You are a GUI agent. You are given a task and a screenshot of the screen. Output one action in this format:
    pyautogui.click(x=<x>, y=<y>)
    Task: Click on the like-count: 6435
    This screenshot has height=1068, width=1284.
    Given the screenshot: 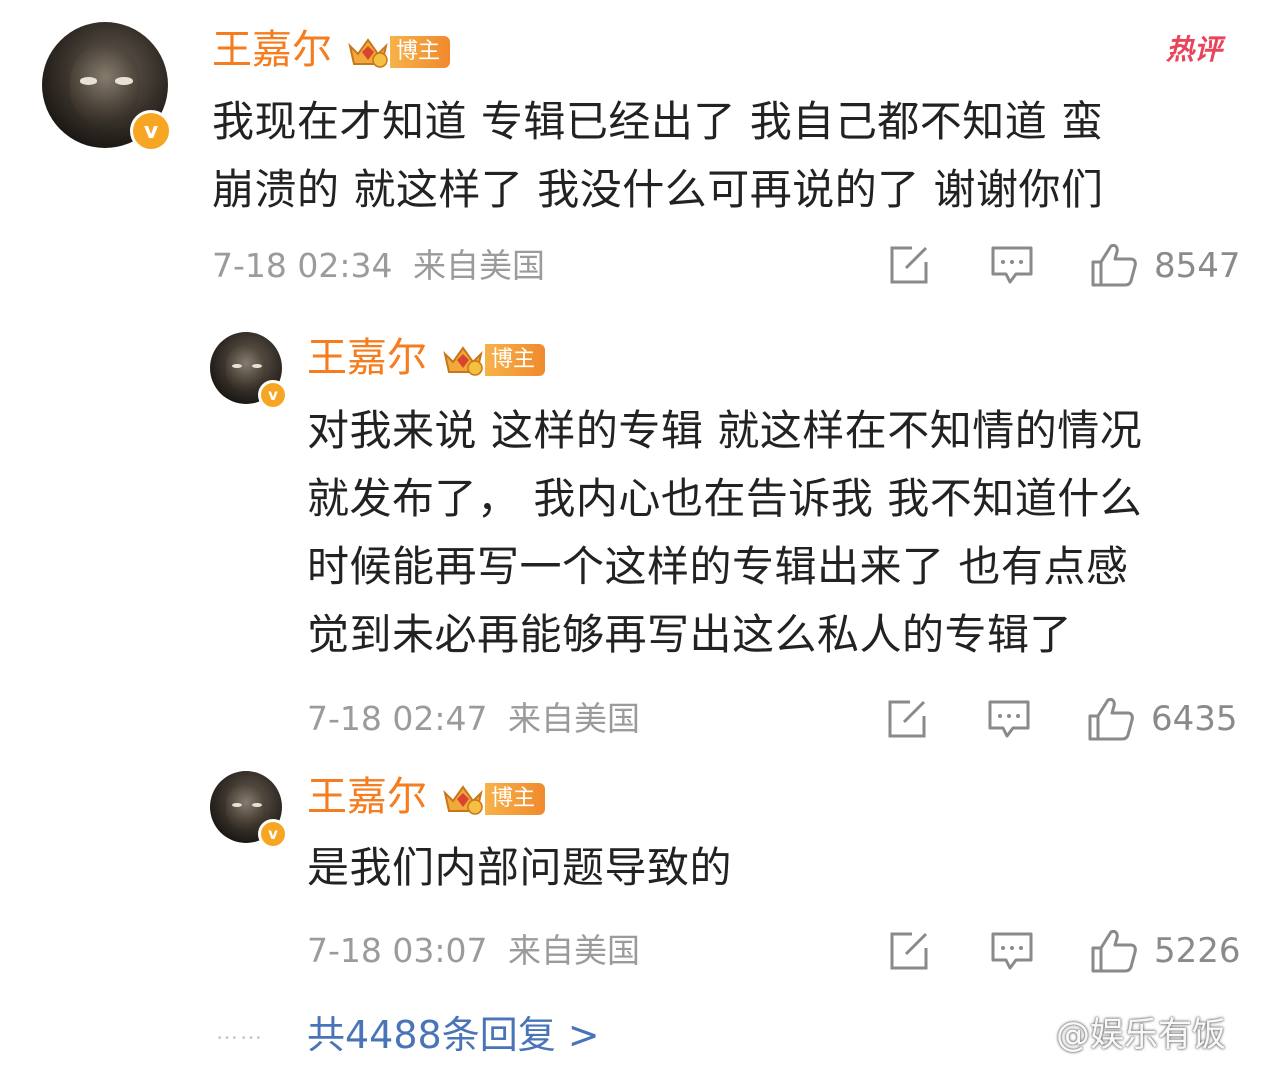 What is the action you would take?
    pyautogui.click(x=1194, y=719)
    